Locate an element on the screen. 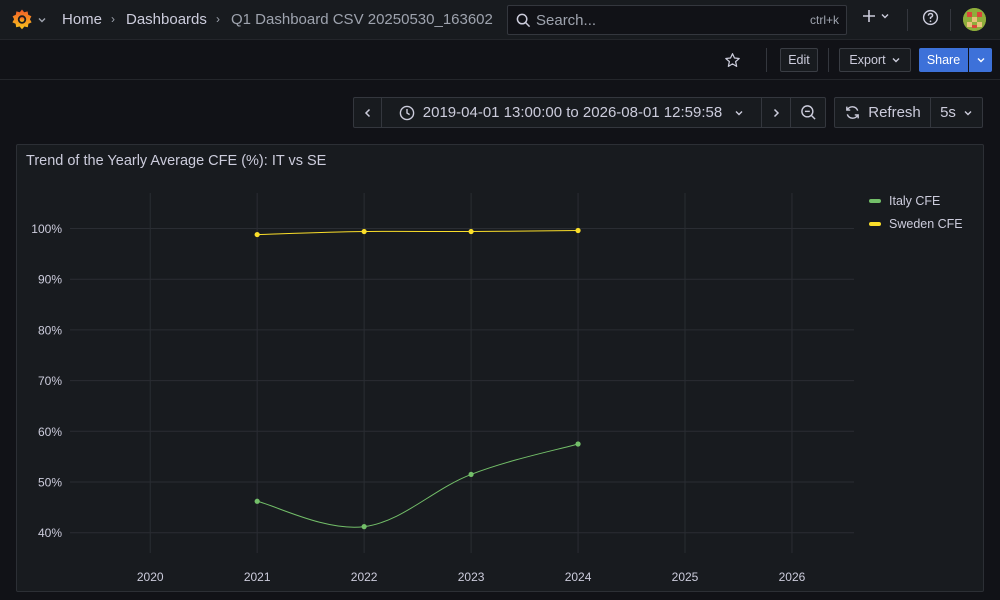 This screenshot has height=600, width=1000. help-button is located at coordinates (930, 17).